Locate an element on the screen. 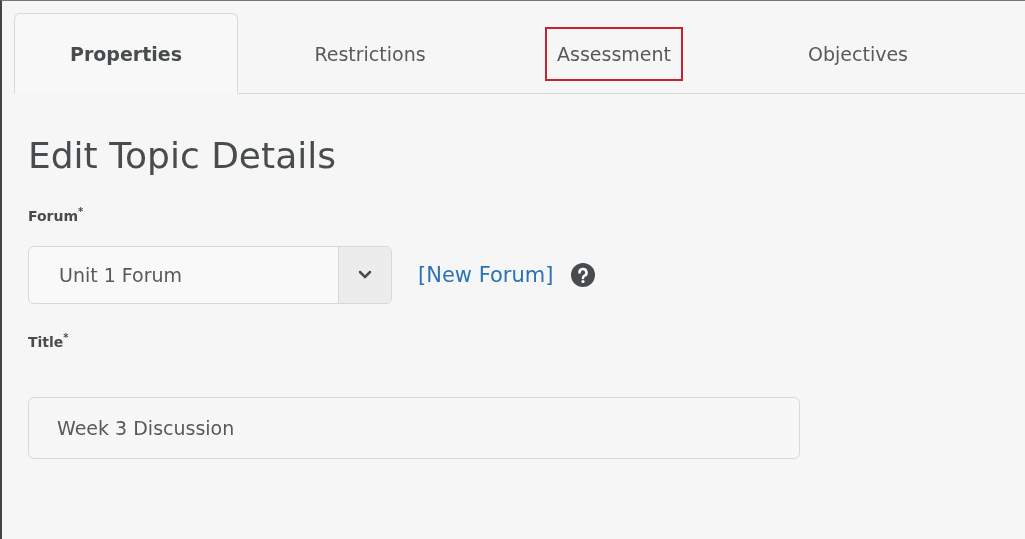 The width and height of the screenshot is (1025, 539). chevron-down-icon is located at coordinates (365, 275).